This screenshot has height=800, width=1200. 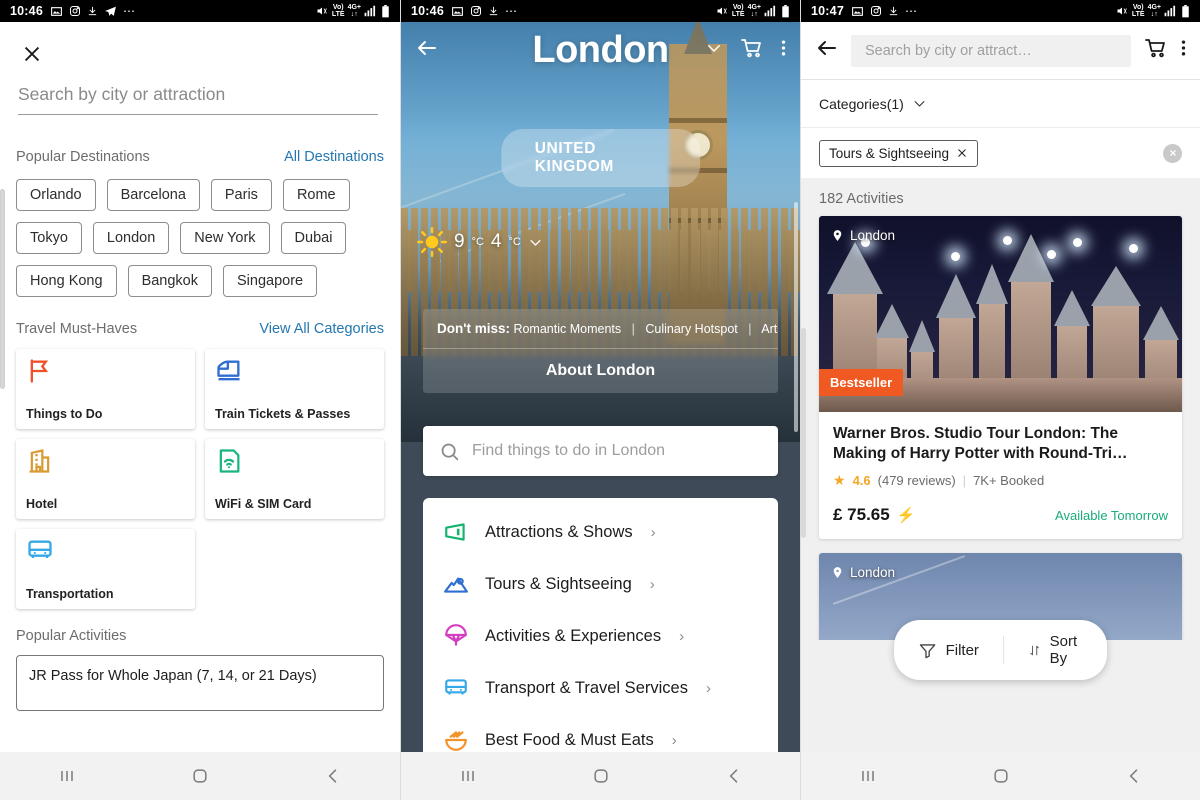 What do you see at coordinates (1172, 153) in the screenshot?
I see `clear-all-filters-button` at bounding box center [1172, 153].